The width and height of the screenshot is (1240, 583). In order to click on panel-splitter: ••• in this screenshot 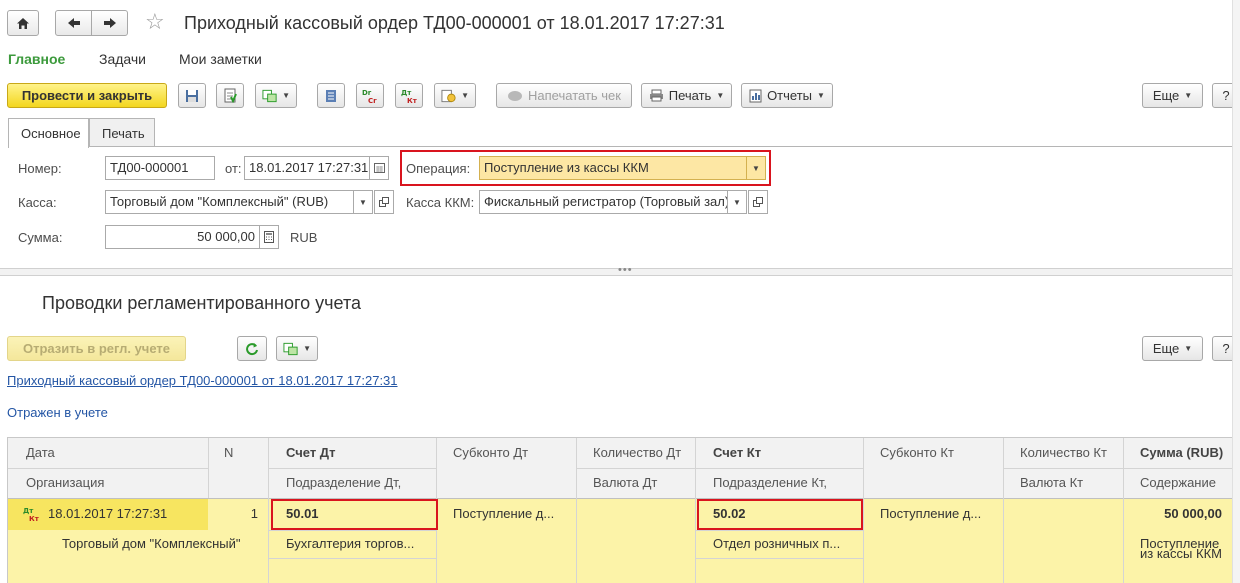, I will do `click(620, 270)`.